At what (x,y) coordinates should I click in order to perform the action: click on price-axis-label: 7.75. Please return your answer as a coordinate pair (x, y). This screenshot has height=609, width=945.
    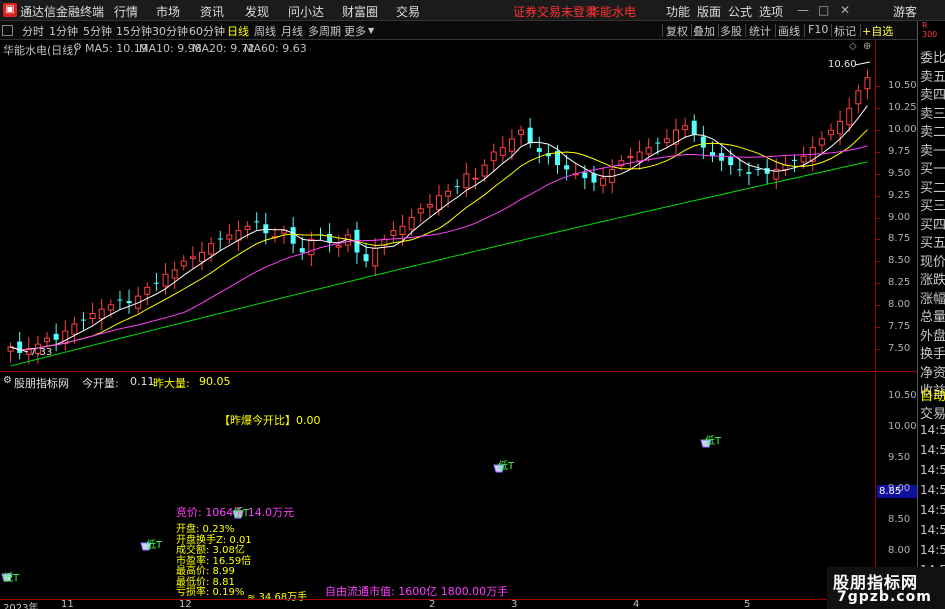
    Looking at the image, I should click on (899, 326).